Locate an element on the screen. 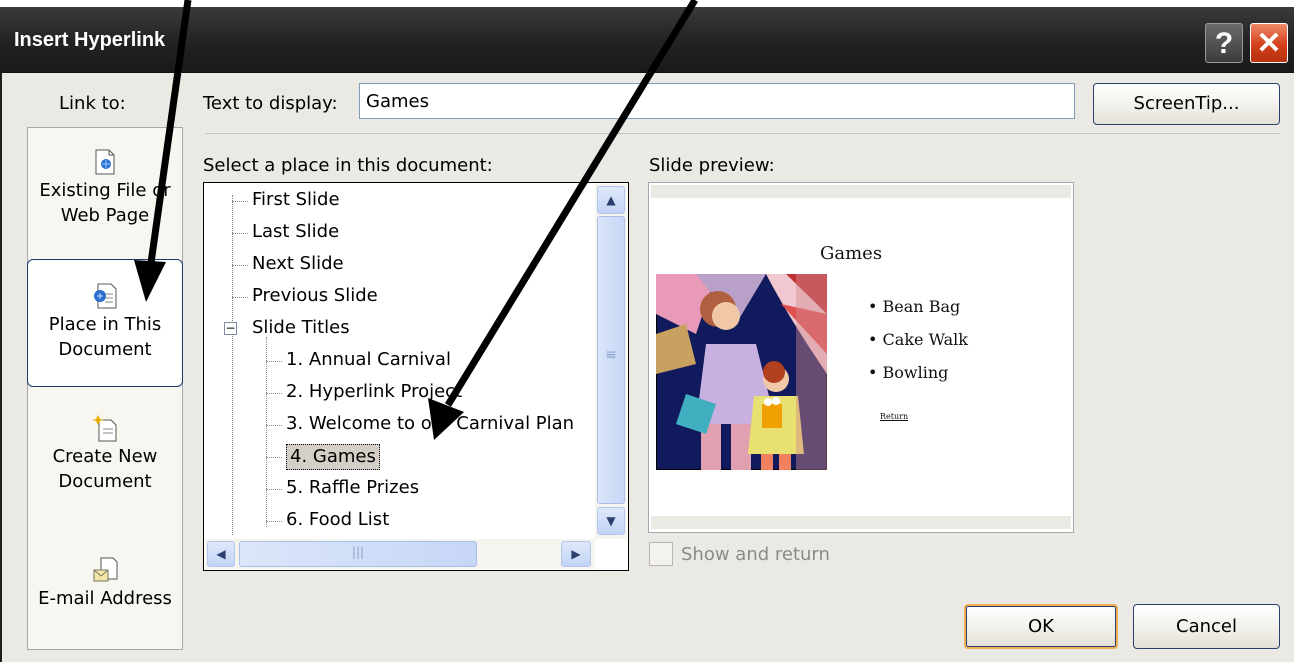 Image resolution: width=1294 pixels, height=662 pixels. tree-item: Previous Slide is located at coordinates (315, 296).